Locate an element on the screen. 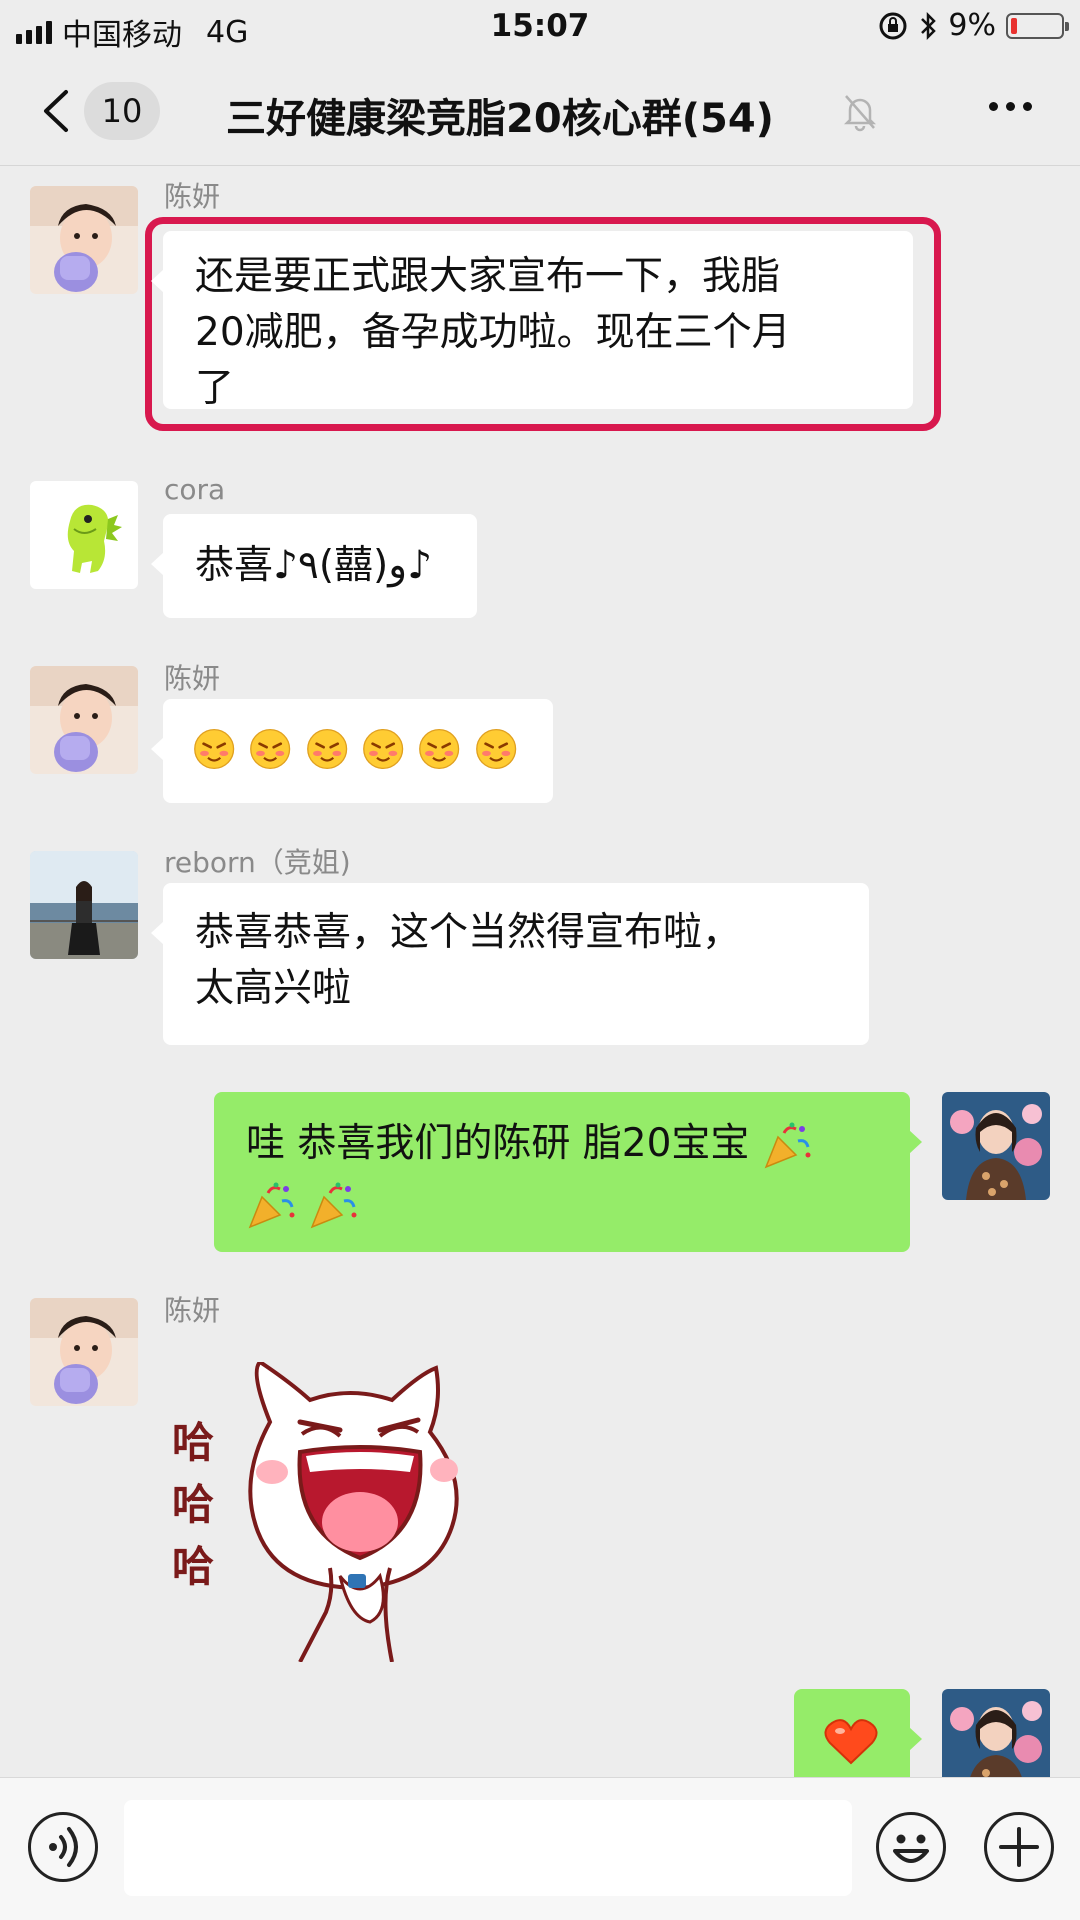 The image size is (1080, 1920). battery-percent: 9% is located at coordinates (972, 25).